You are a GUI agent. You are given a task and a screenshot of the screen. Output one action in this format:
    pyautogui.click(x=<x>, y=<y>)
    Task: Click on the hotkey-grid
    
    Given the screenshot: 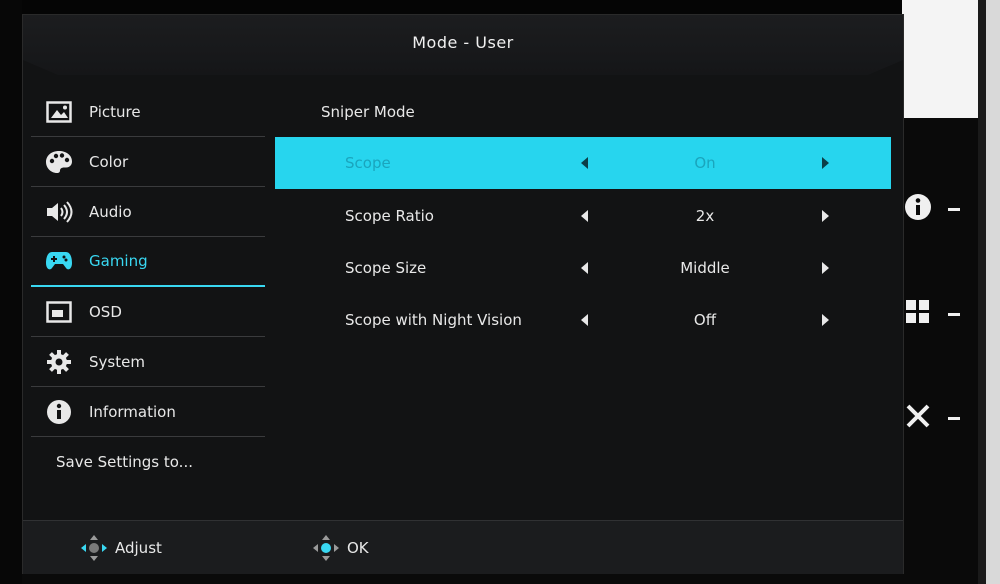 What is the action you would take?
    pyautogui.click(x=932, y=314)
    